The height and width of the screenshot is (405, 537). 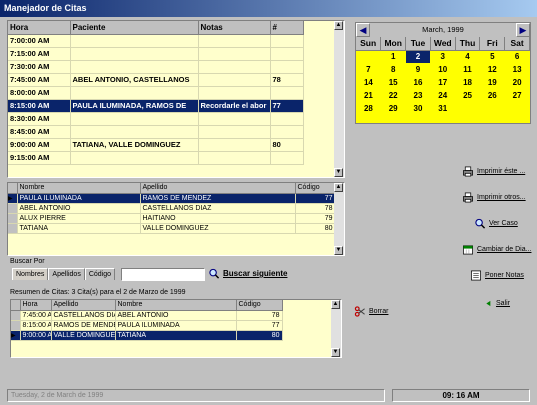 I want to click on patient-cell-apellido: CASTELLANOS DIAZ, so click(x=218, y=208).